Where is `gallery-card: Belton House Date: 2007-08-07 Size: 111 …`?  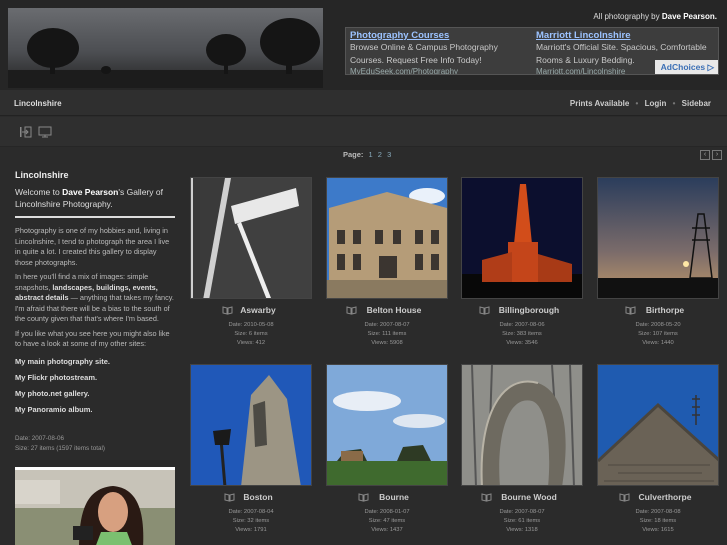
gallery-card: Belton House Date: 2007-08-07 Size: 111 … is located at coordinates (387, 262).